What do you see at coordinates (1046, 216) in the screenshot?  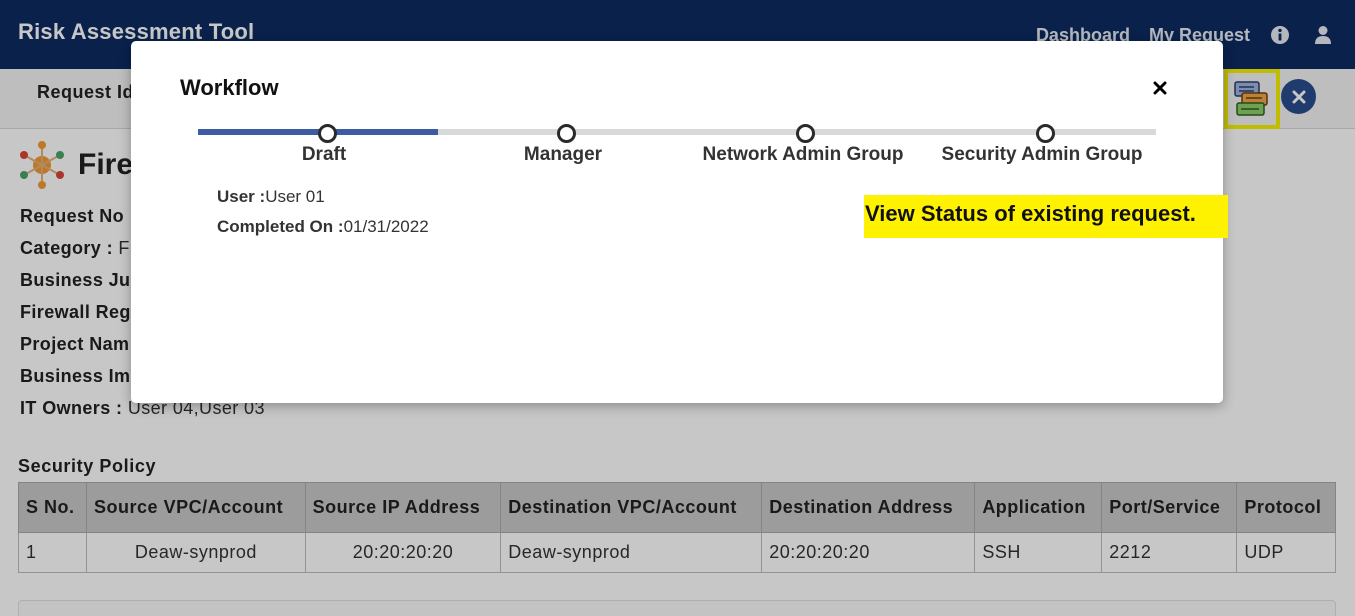 I see `tutorial-callout: View Status of existing request.` at bounding box center [1046, 216].